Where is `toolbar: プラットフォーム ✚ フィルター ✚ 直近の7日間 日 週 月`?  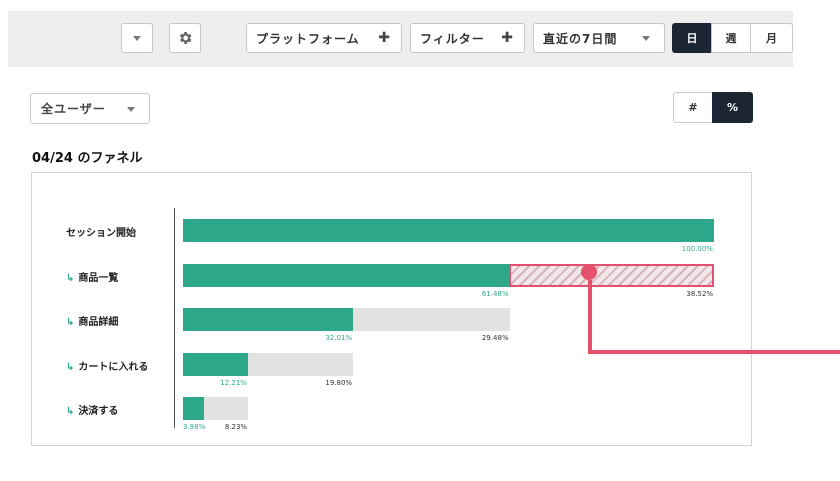
toolbar: プラットフォーム ✚ フィルター ✚ 直近の7日間 日 週 月 is located at coordinates (400, 39).